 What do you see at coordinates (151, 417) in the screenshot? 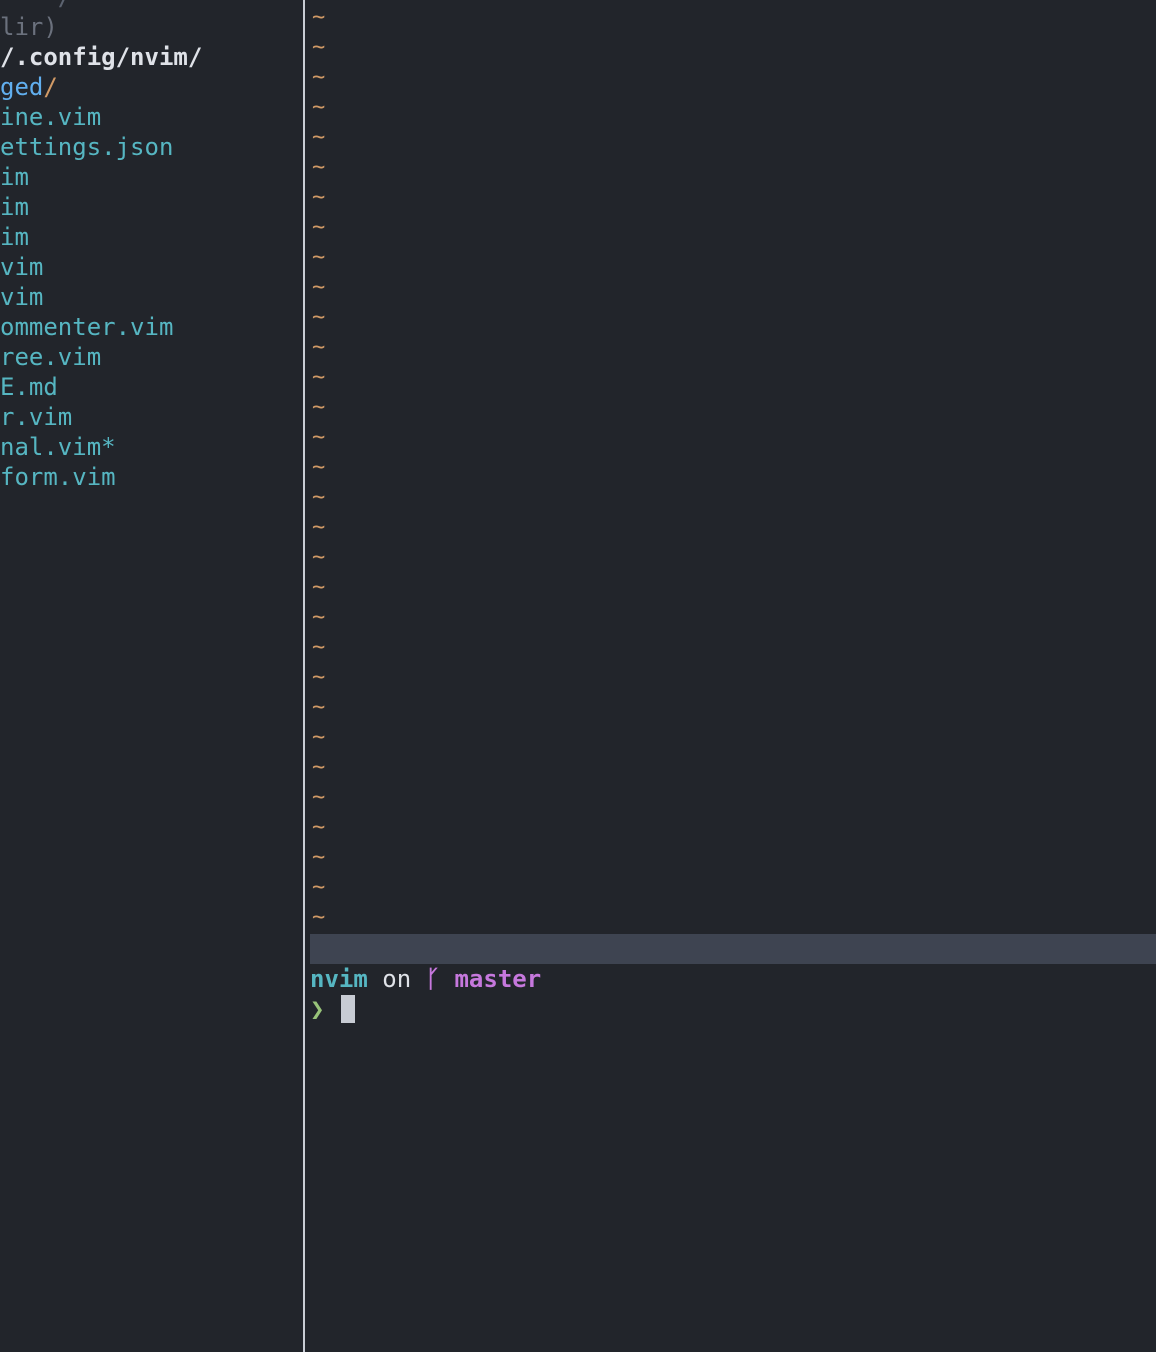
I see `tree-file-item: r.vim` at bounding box center [151, 417].